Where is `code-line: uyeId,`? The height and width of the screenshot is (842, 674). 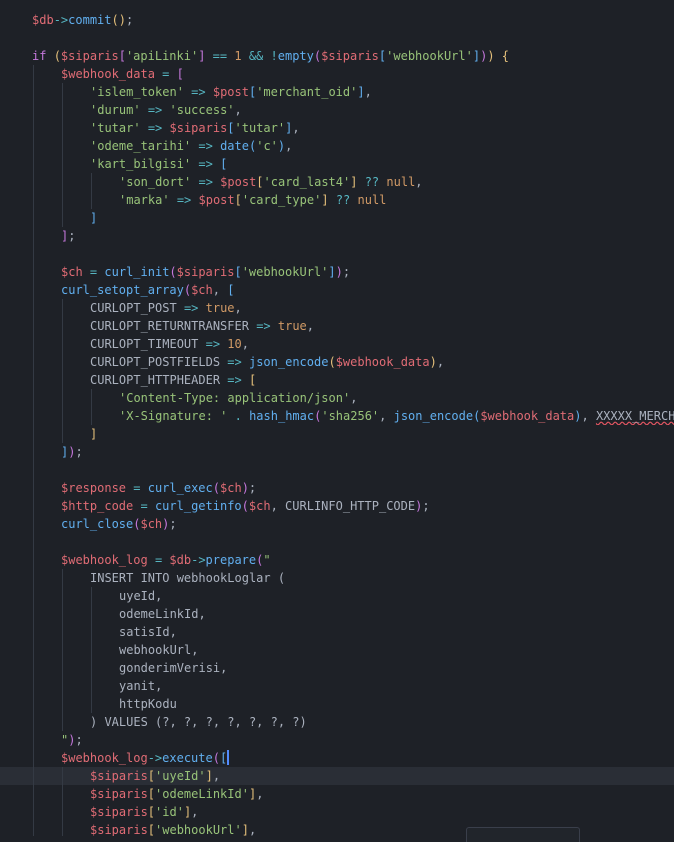 code-line: uyeId, is located at coordinates (337, 596).